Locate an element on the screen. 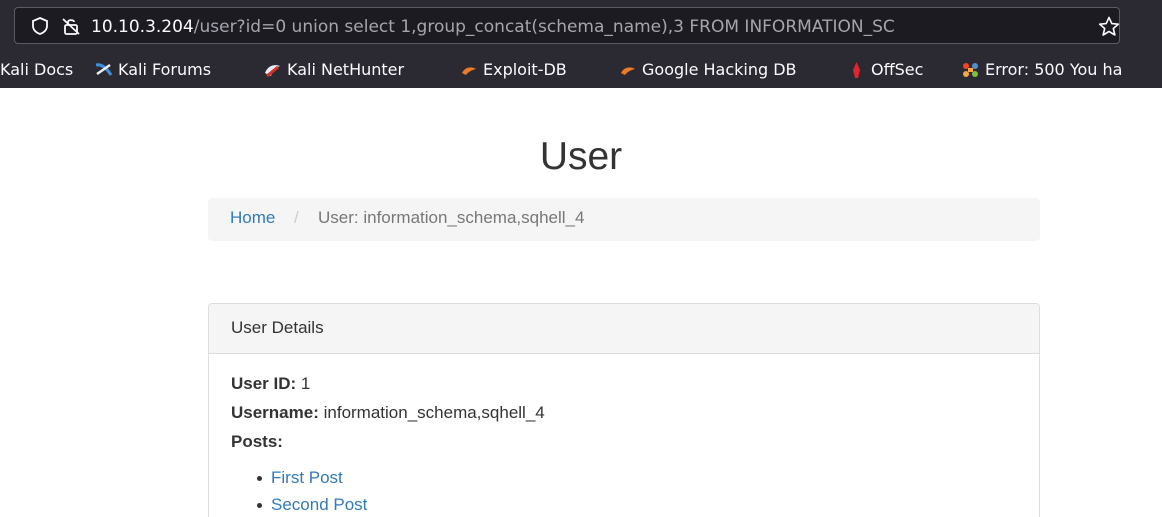 This screenshot has height=517, width=1162. breadcrumb: Home / User: information_schema,sqhell_4 is located at coordinates (624, 219).